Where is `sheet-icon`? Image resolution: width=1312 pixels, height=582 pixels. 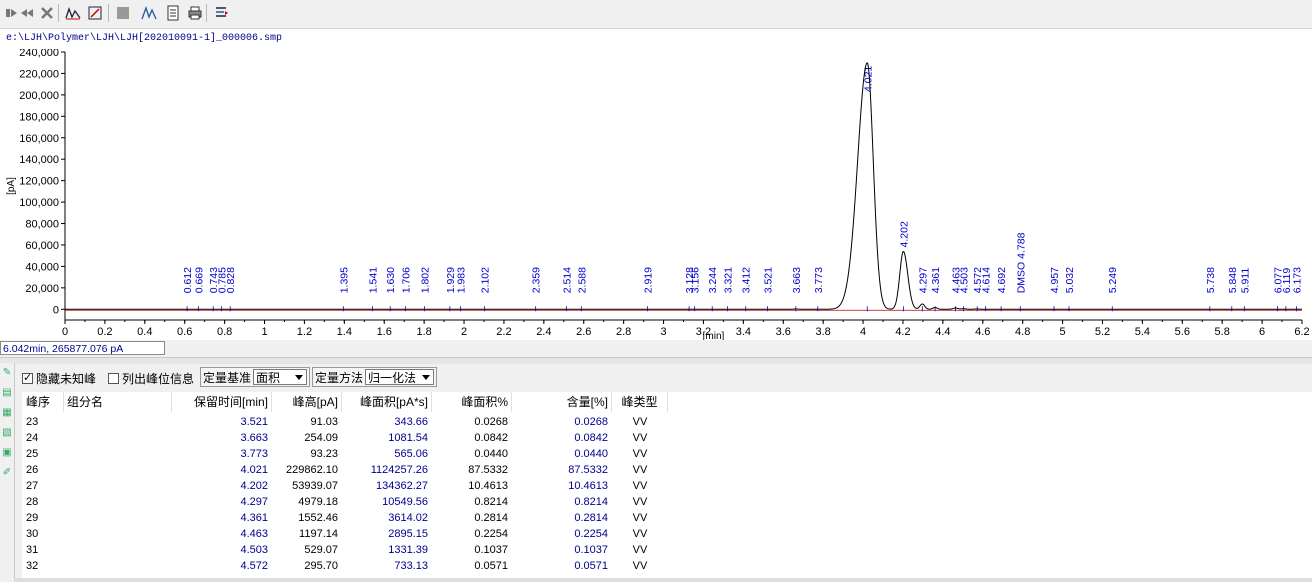
sheet-icon is located at coordinates (123, 13).